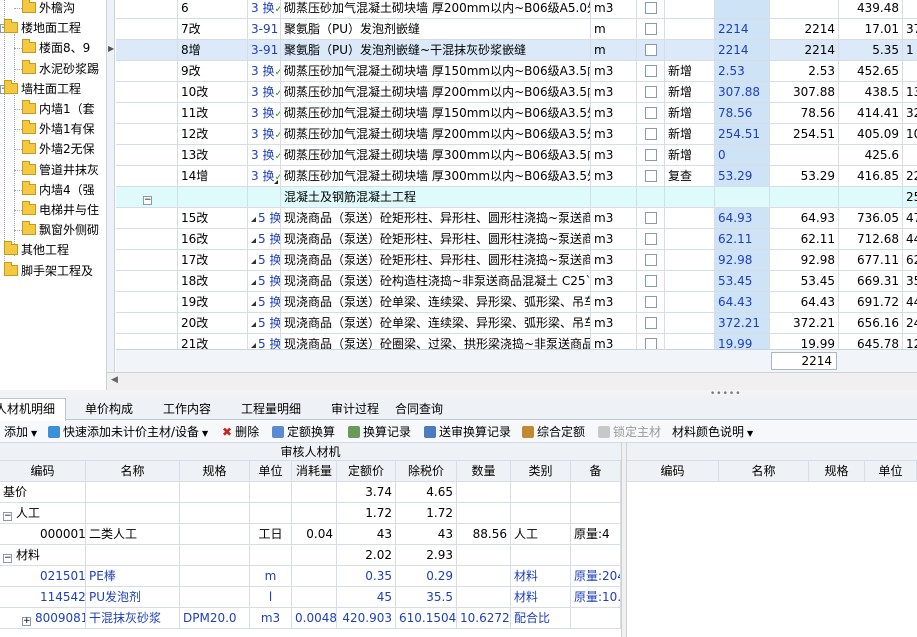 This screenshot has width=917, height=637. What do you see at coordinates (742, 302) in the screenshot?
I see `cell-qty: 64.43` at bounding box center [742, 302].